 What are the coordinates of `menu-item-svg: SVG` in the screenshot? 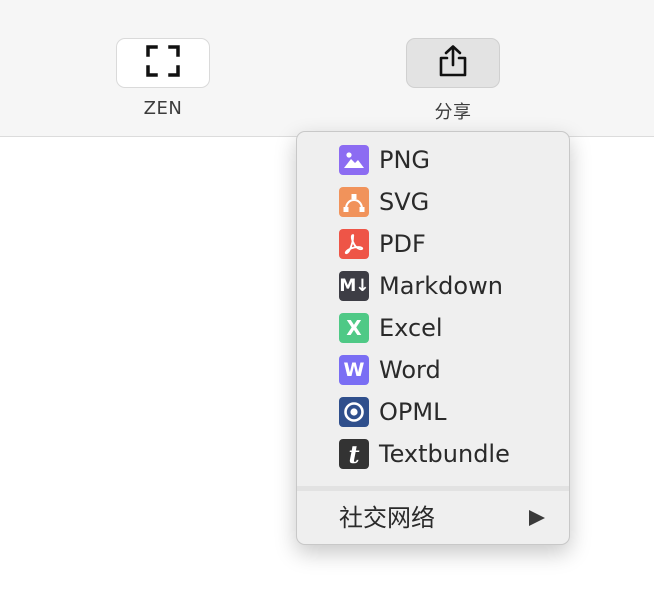 It's located at (433, 202).